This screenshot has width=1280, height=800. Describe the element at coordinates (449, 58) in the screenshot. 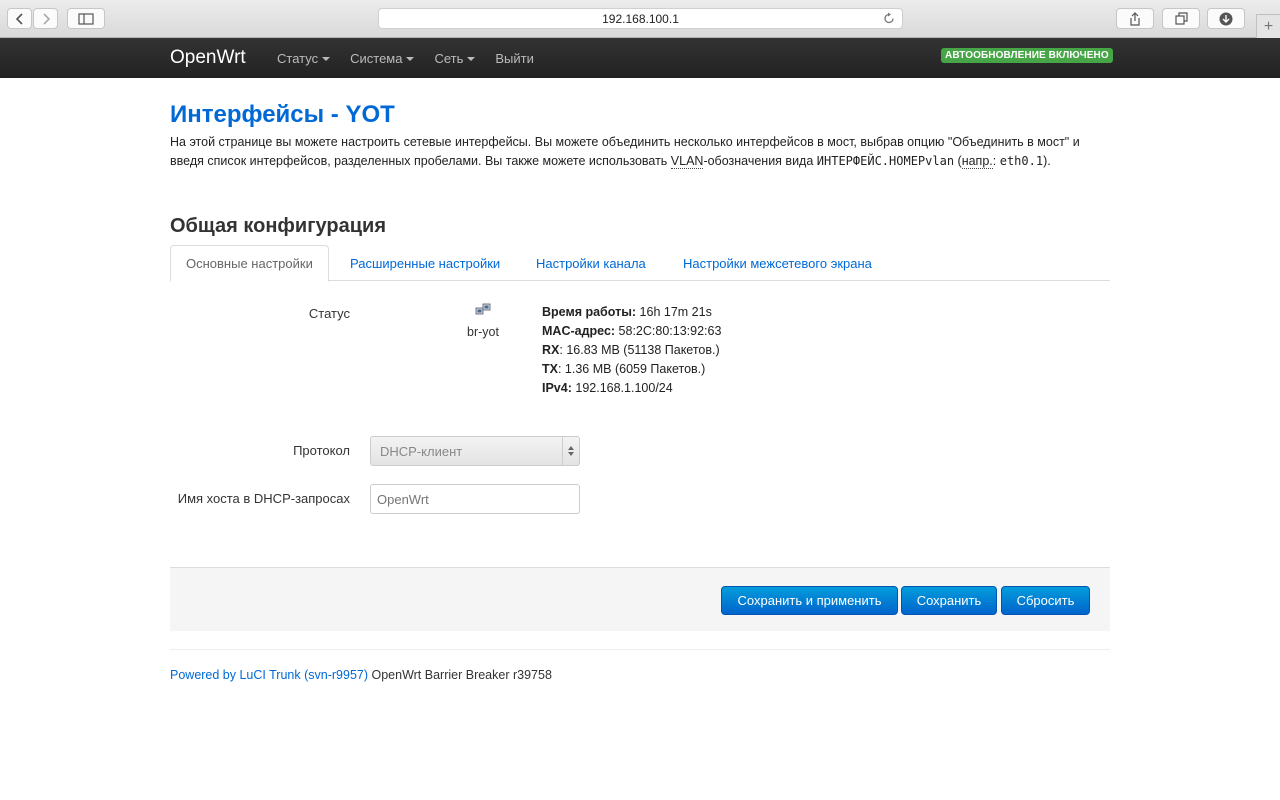

I see `menu-network-label: Сеть` at that location.